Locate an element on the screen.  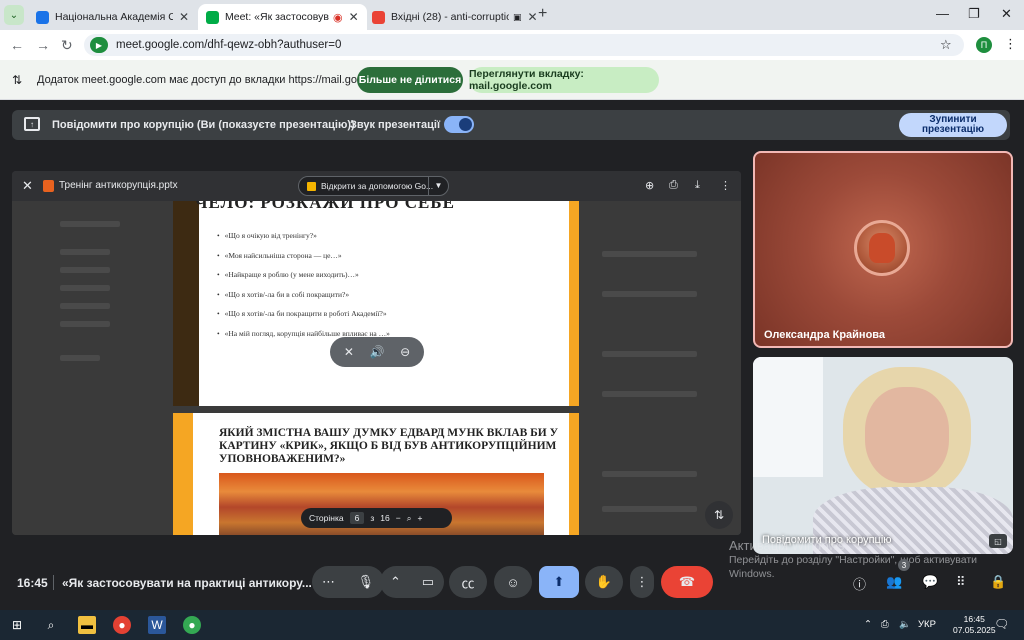
zoom-in-icon: + is located at coordinates (419, 518).